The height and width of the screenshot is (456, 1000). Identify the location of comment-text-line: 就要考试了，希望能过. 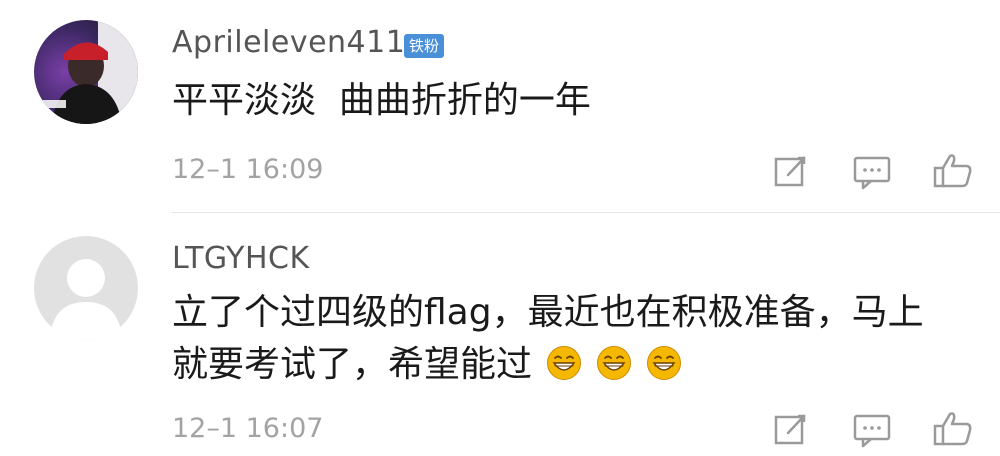
(572, 365).